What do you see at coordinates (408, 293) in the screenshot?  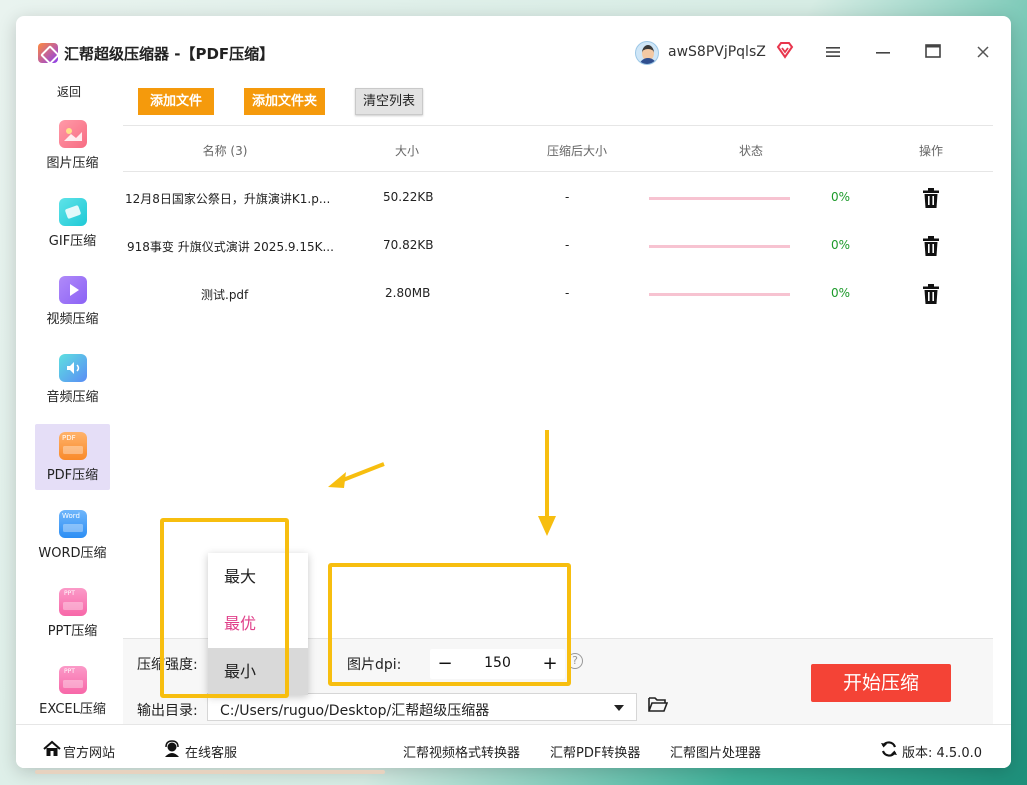 I see `file-size: 2.80MB` at bounding box center [408, 293].